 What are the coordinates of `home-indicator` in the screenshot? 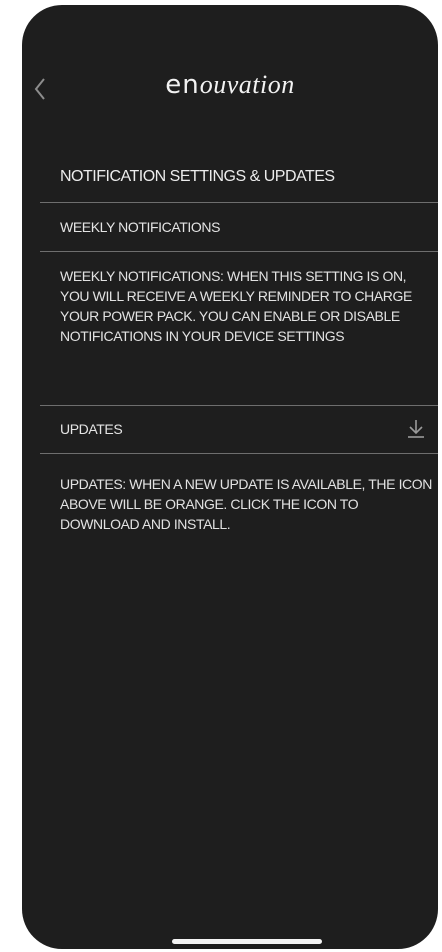 It's located at (247, 941).